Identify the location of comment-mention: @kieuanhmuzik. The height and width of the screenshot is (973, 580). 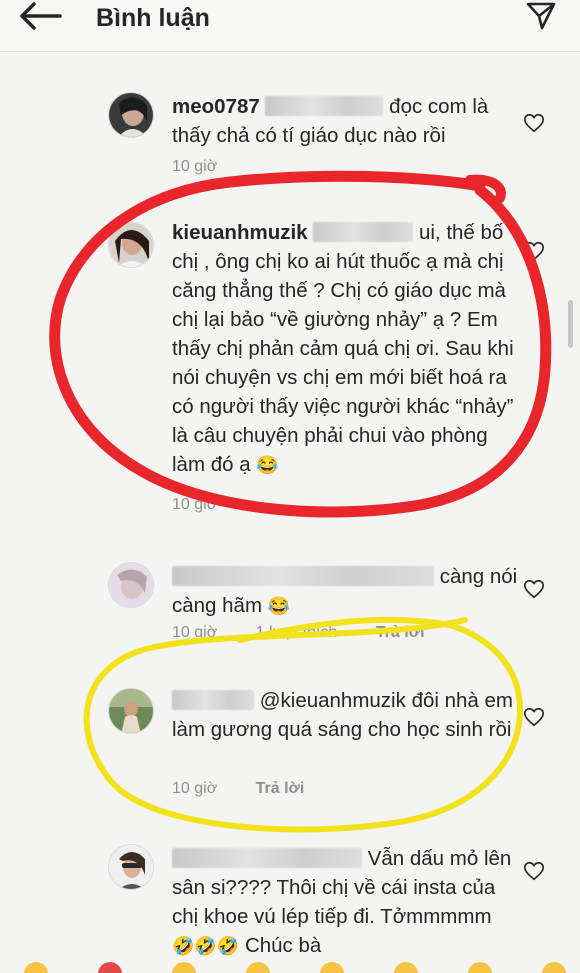
(333, 700).